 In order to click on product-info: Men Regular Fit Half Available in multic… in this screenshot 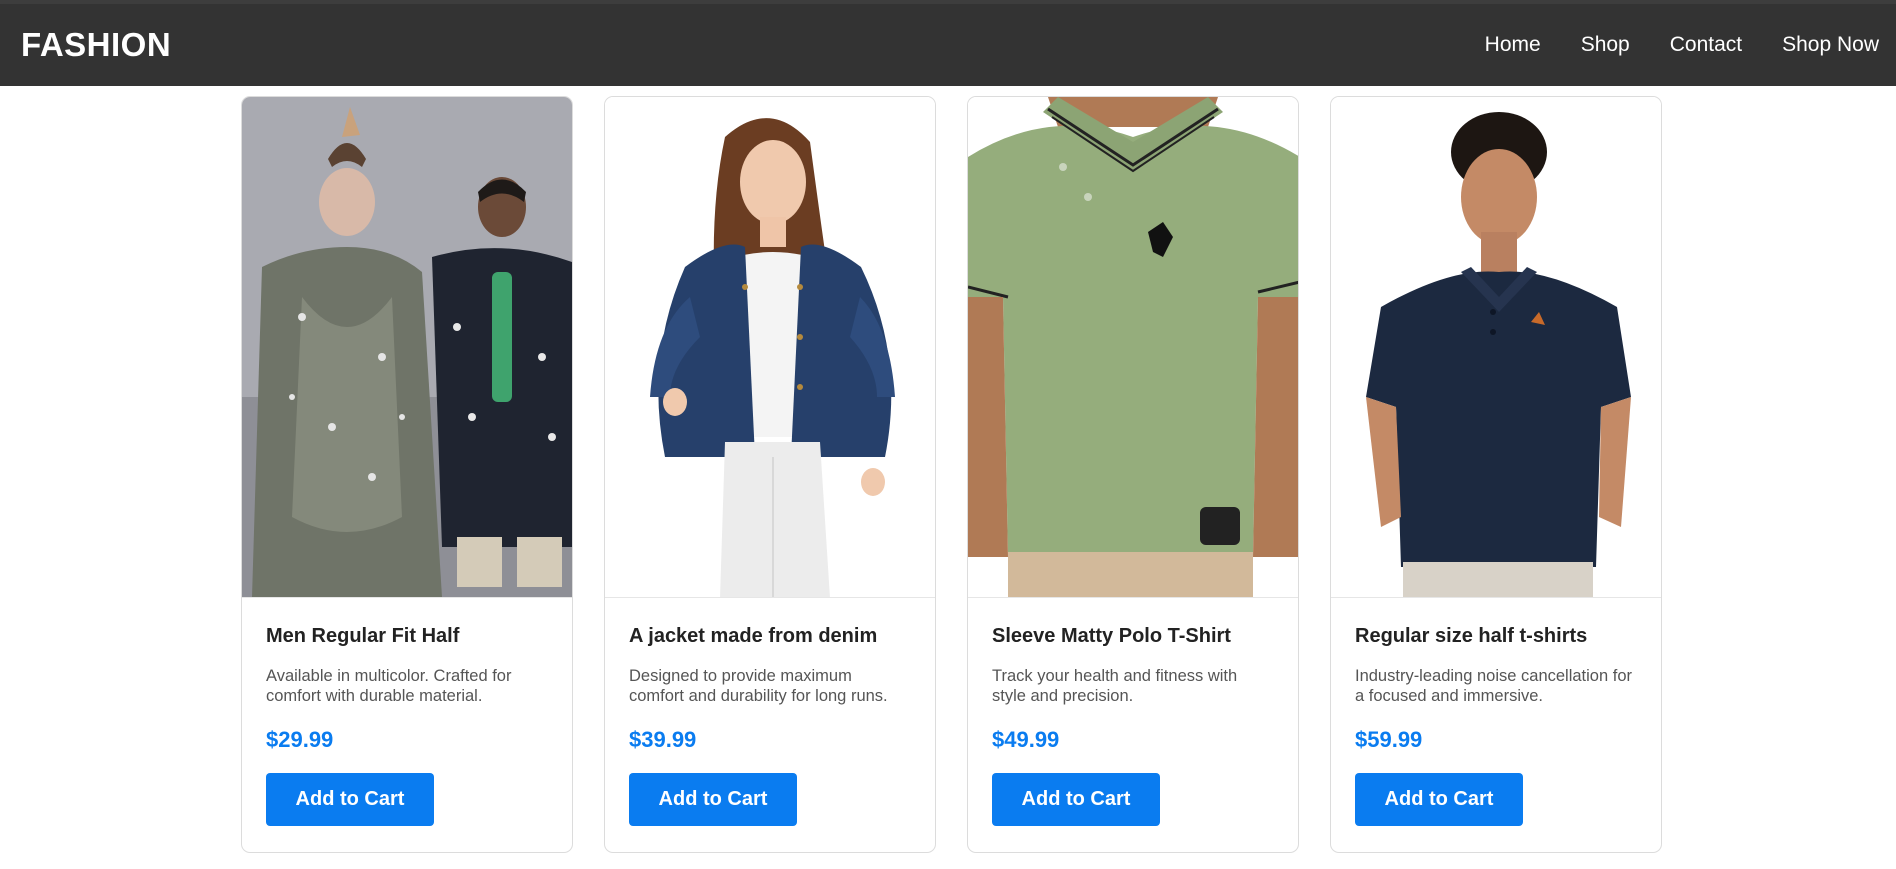, I will do `click(407, 712)`.